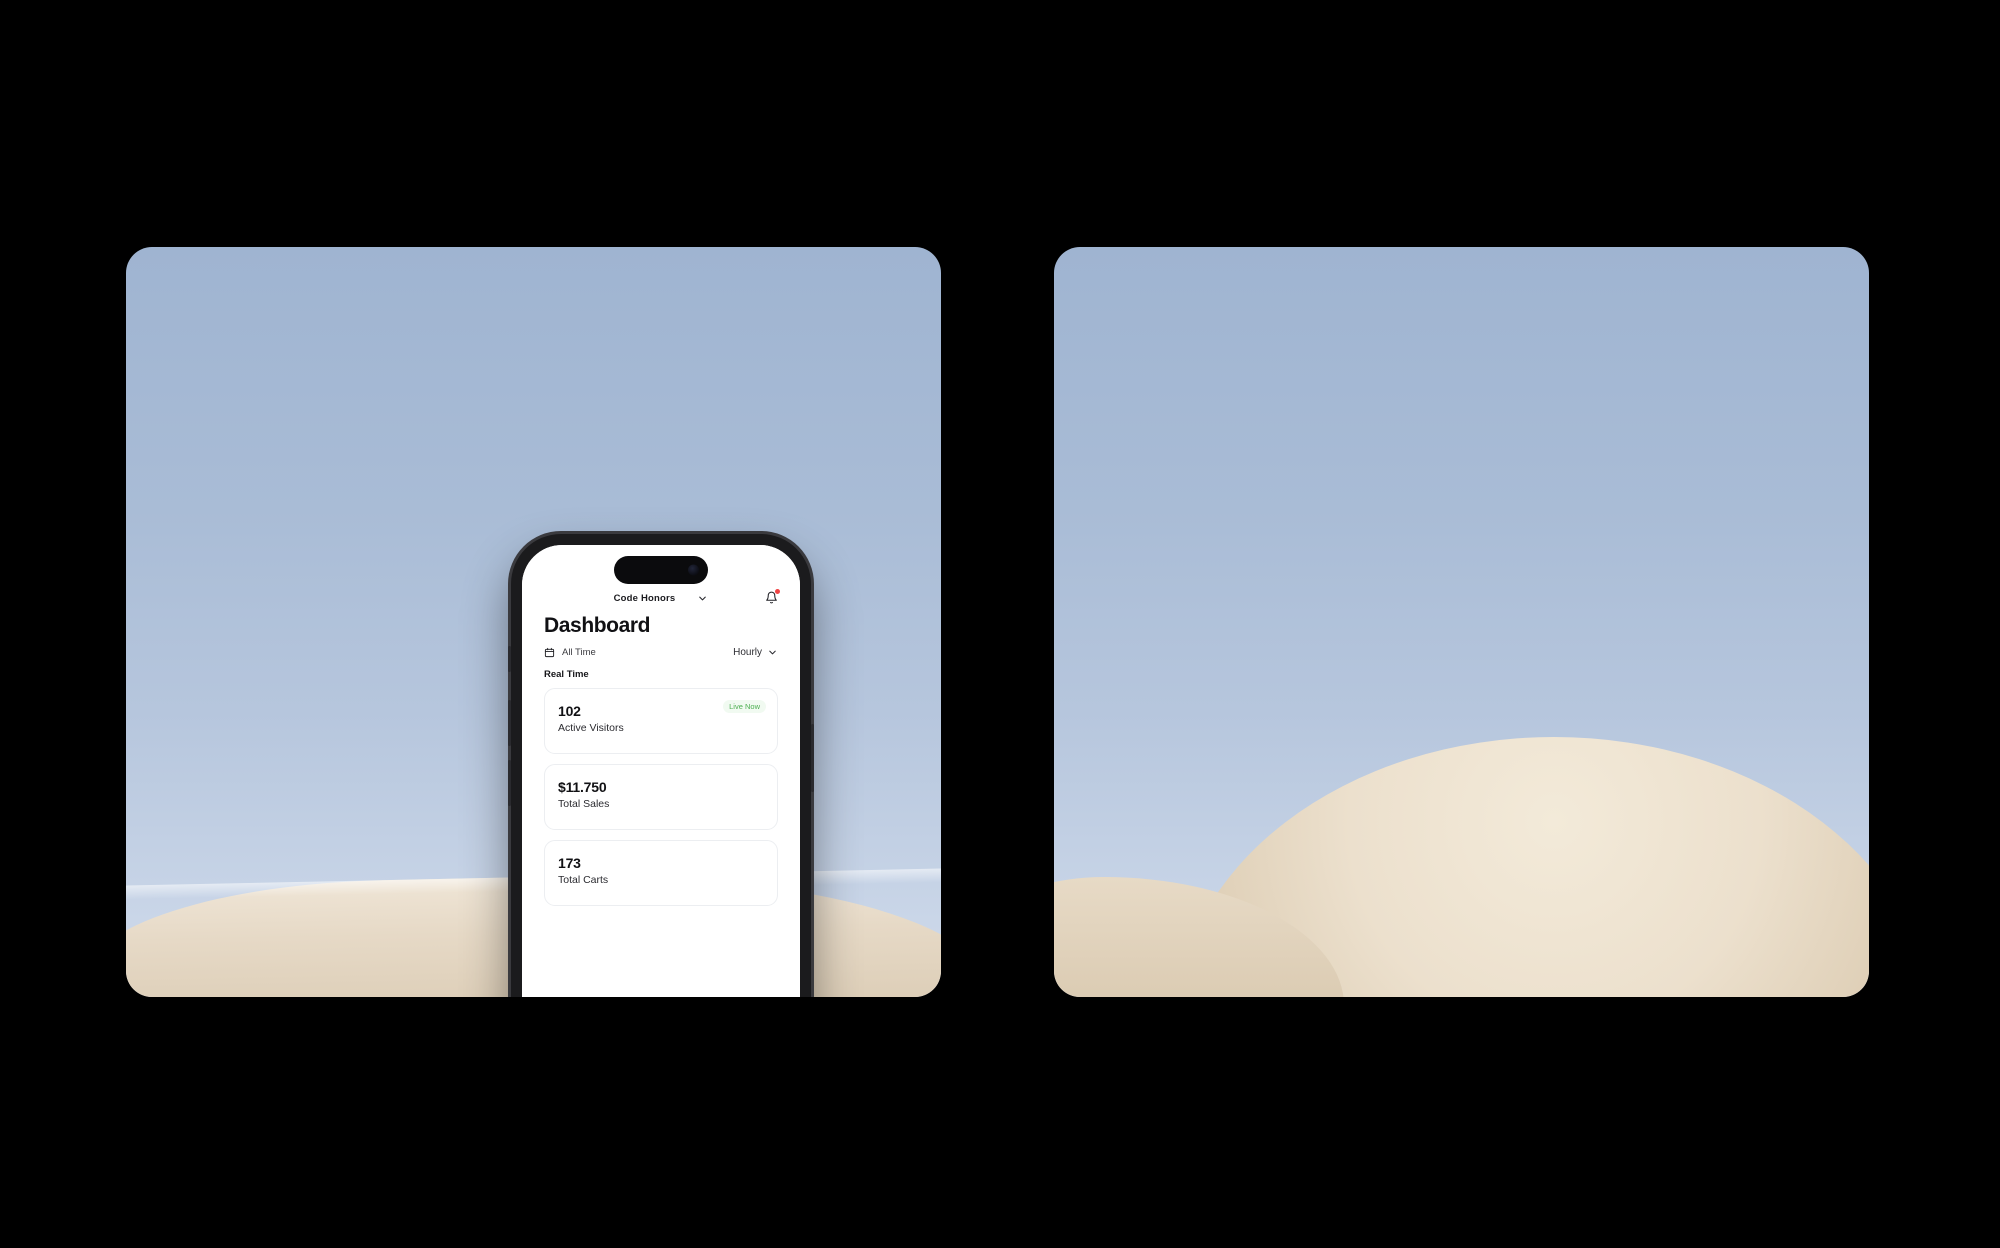  I want to click on granularity-selector: Hourly, so click(755, 652).